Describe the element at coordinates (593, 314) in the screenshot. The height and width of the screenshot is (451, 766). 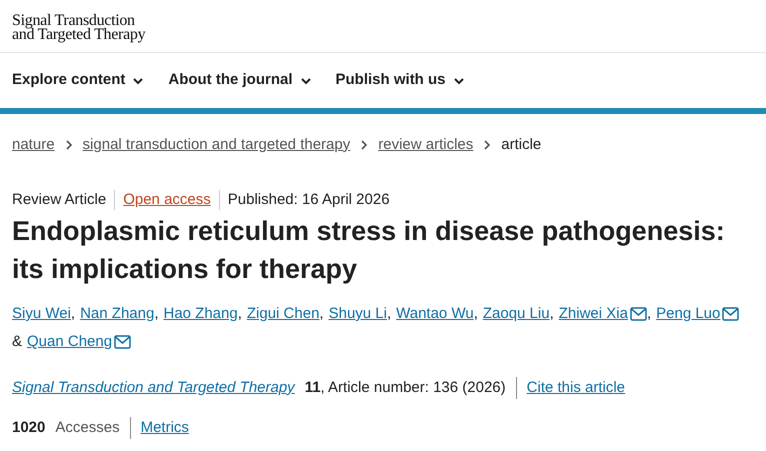
I see `author-link: Zhiwei Xia` at that location.